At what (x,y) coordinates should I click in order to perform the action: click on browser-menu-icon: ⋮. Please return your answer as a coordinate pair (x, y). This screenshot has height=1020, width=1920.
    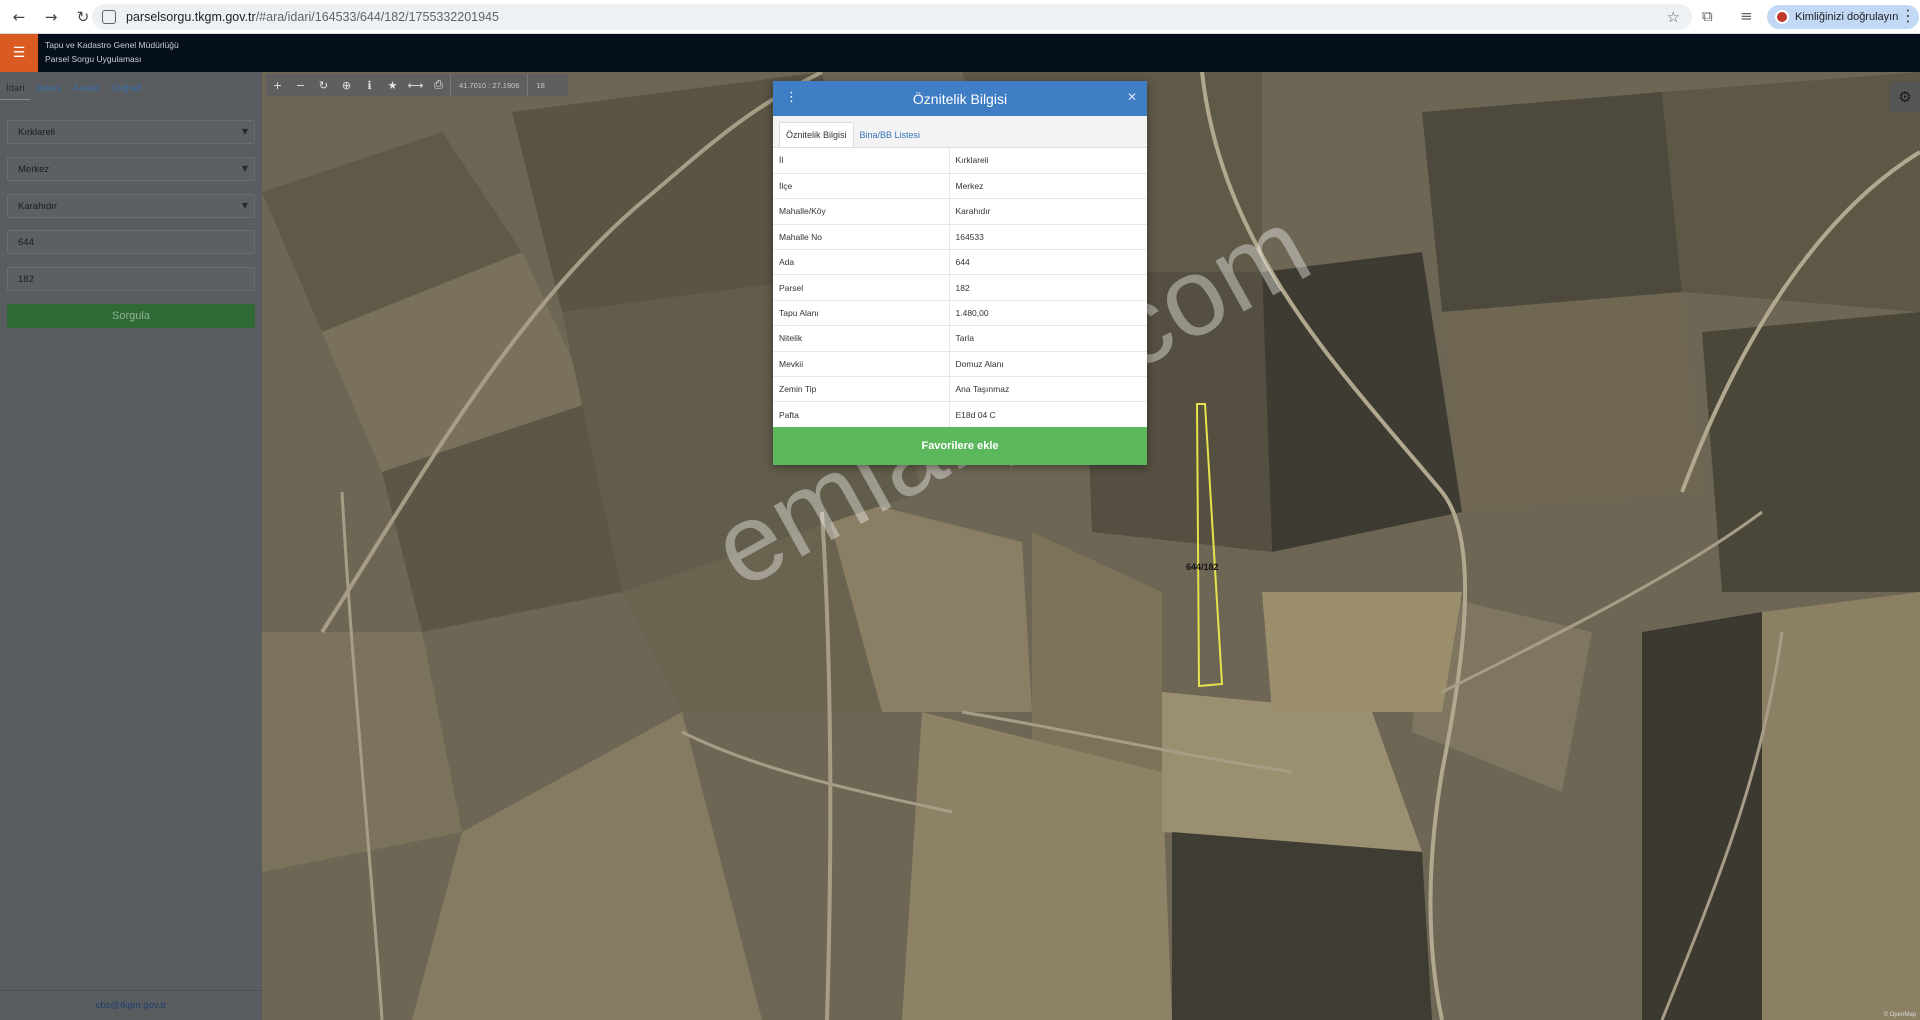
    Looking at the image, I should click on (1908, 15).